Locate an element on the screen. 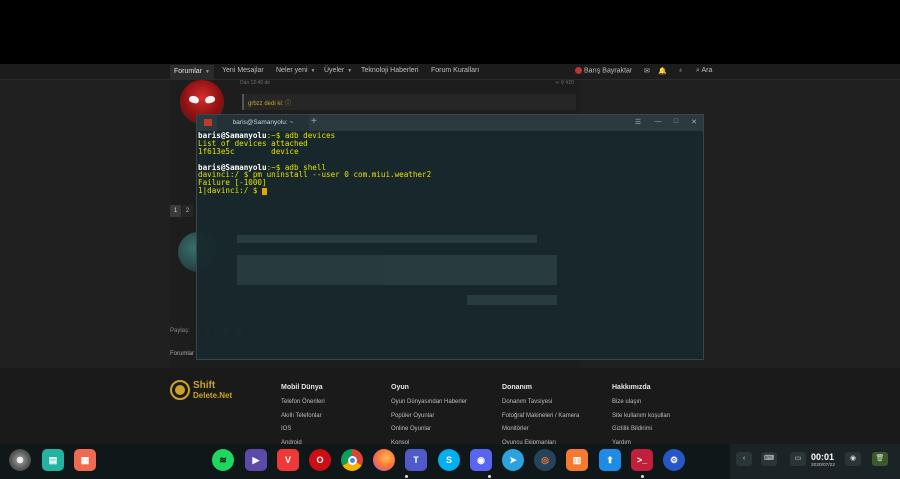 The width and height of the screenshot is (900, 479). spotify-icon: ≋ is located at coordinates (223, 460).